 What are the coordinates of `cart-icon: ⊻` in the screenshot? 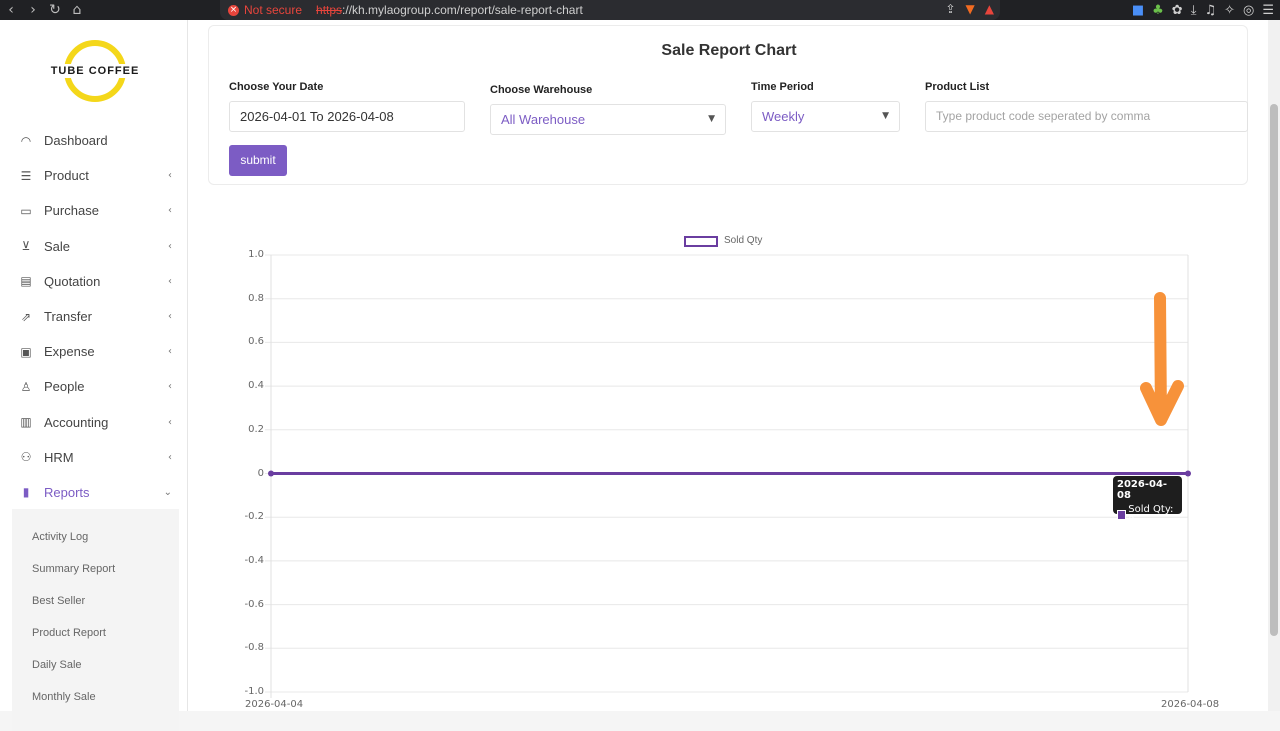 It's located at (26, 246).